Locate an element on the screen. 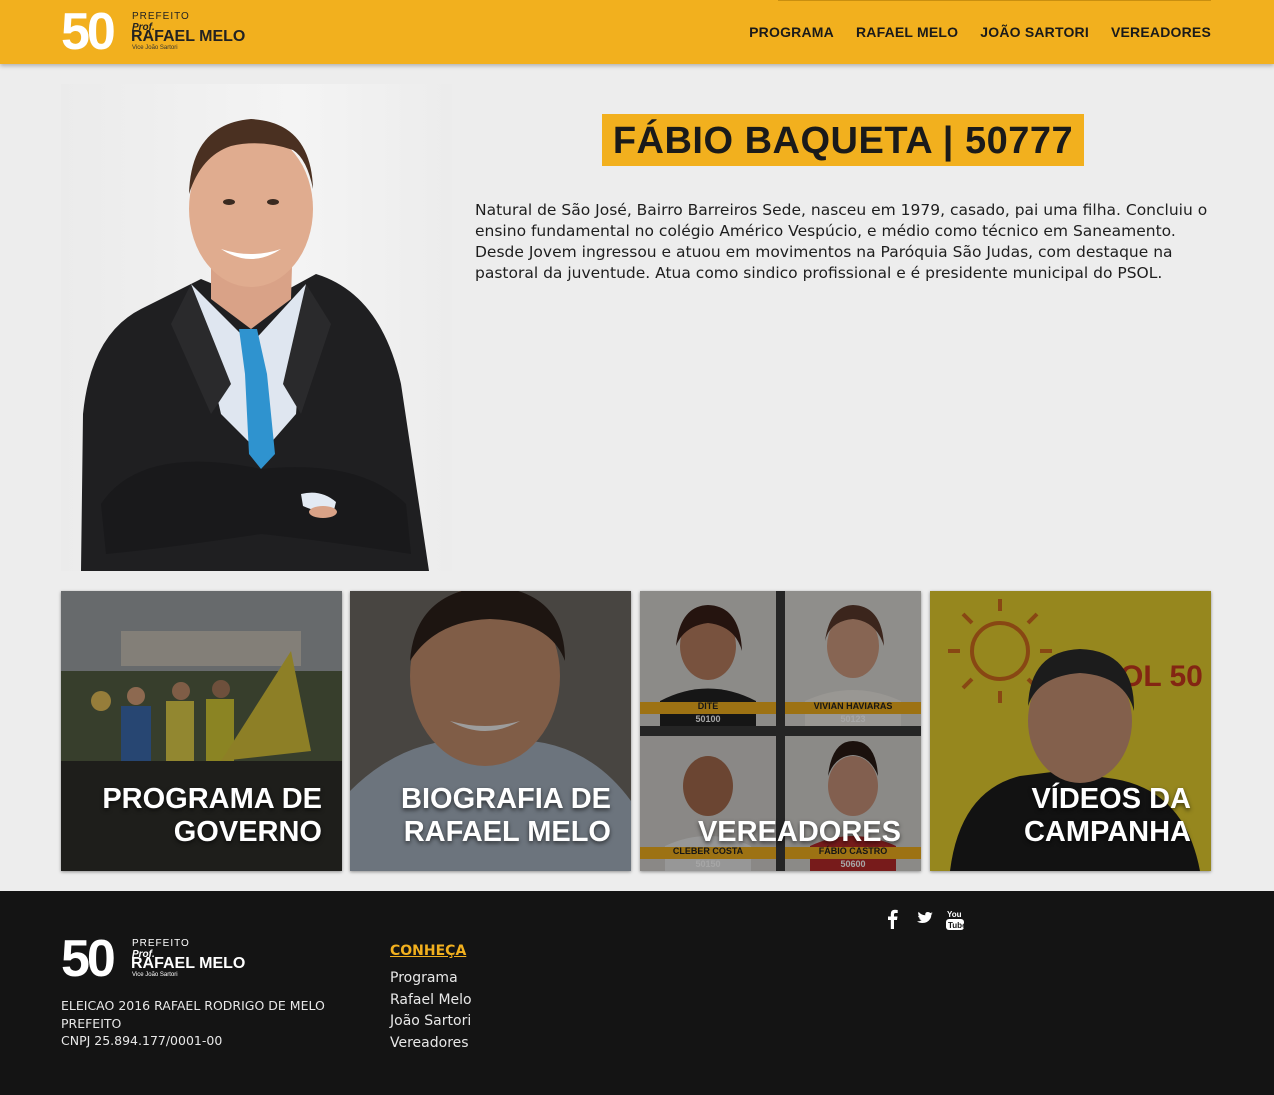  card-videos: SOL 50 VÍDEOS DA CAMPANHA is located at coordinates (1070, 731).